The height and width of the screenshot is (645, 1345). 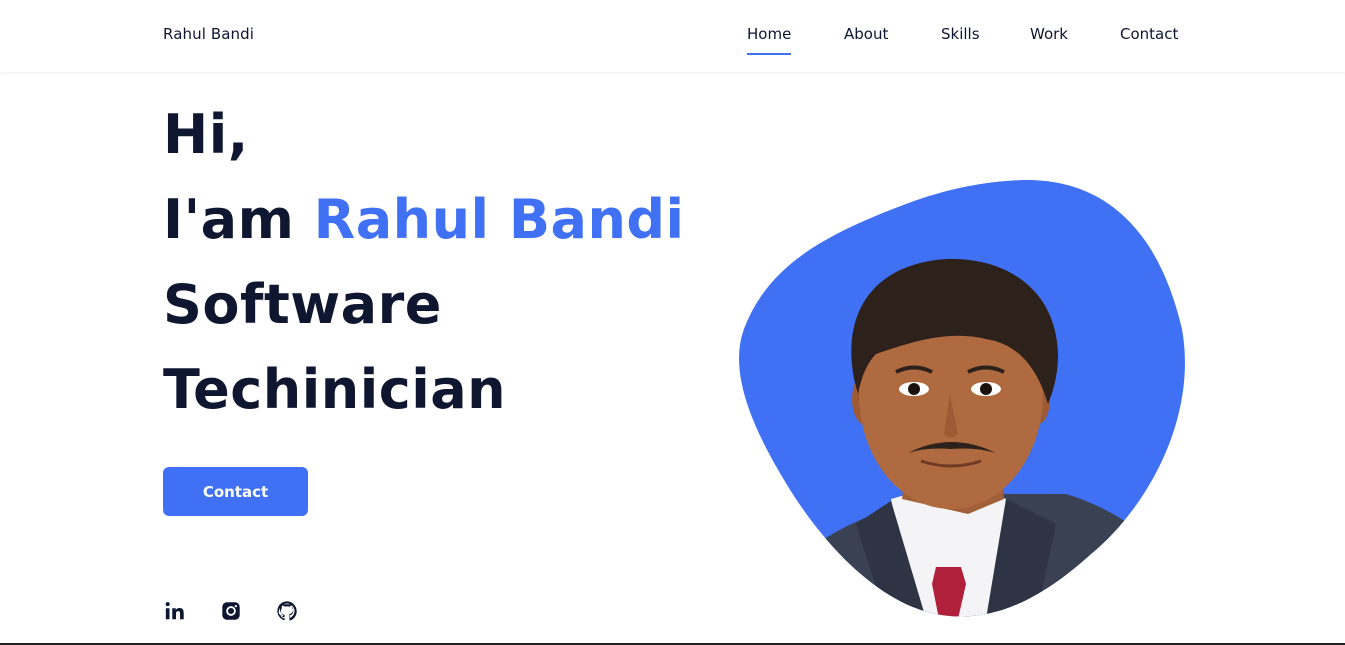 What do you see at coordinates (866, 39) in the screenshot?
I see `nav-about: About` at bounding box center [866, 39].